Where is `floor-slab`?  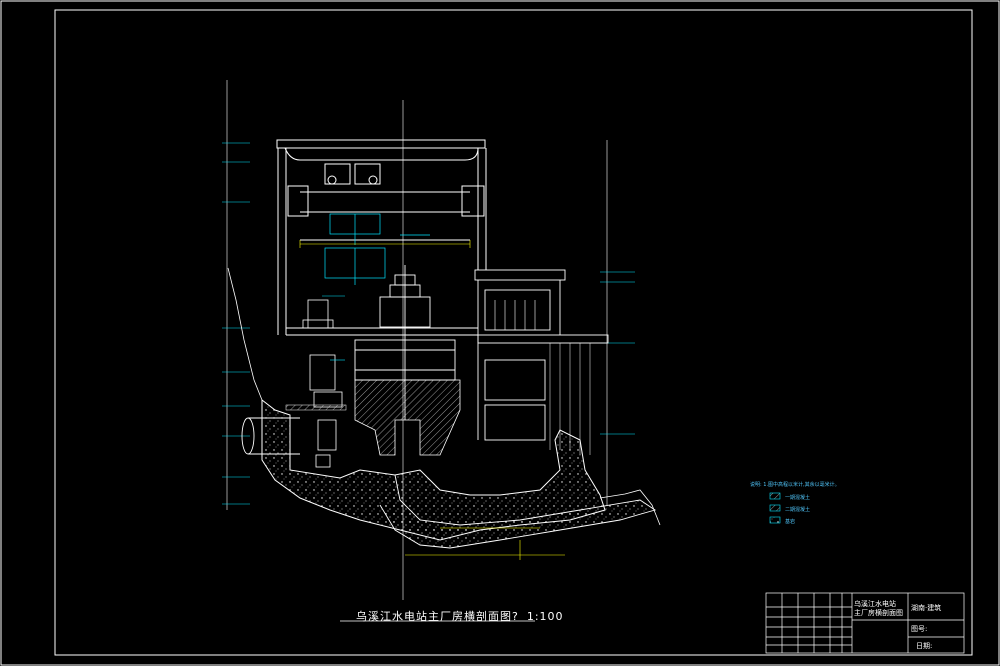
floor-slab is located at coordinates (316, 407).